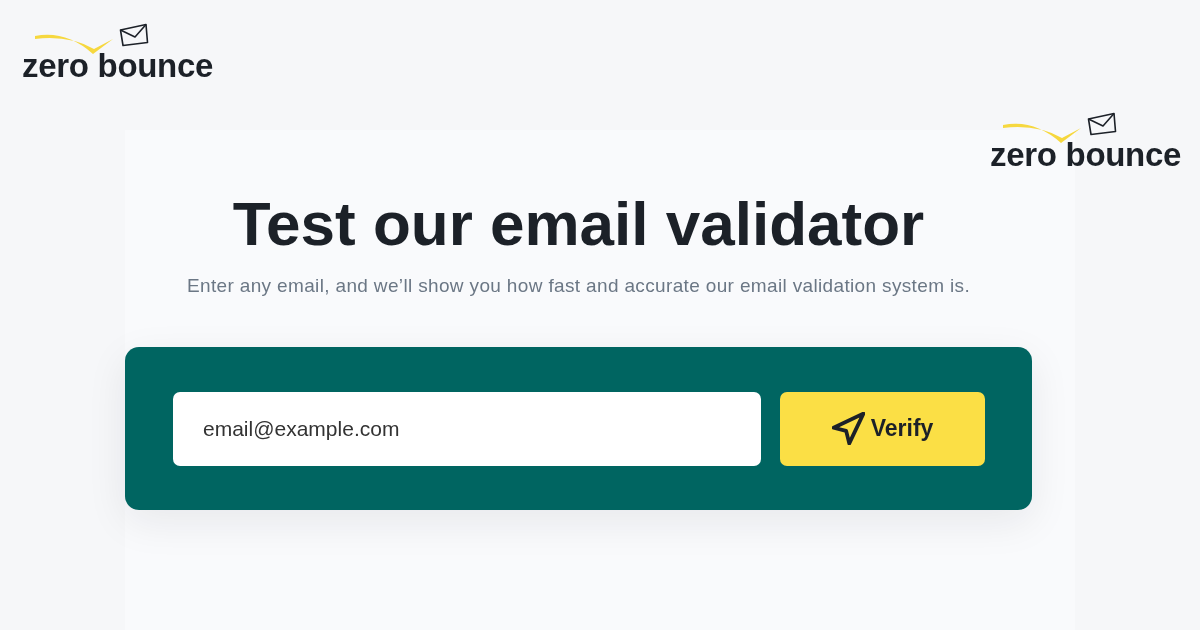 This screenshot has height=630, width=1200. What do you see at coordinates (882, 428) in the screenshot?
I see `verify-button: Verify` at bounding box center [882, 428].